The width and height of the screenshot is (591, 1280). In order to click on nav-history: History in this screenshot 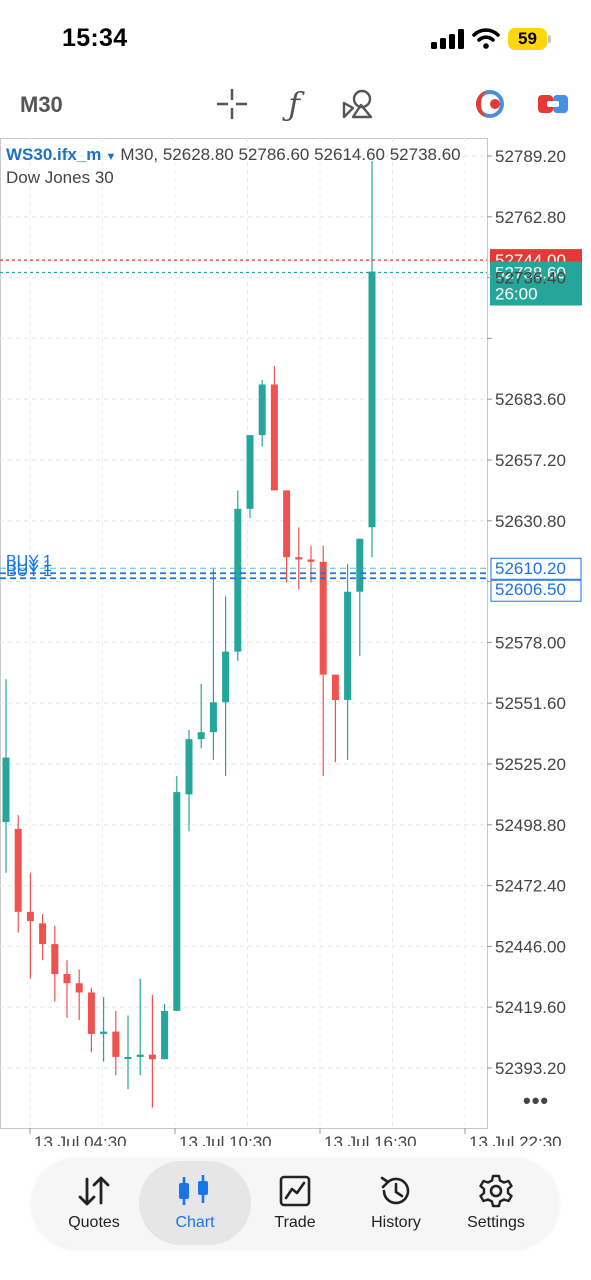, I will do `click(396, 1203)`.